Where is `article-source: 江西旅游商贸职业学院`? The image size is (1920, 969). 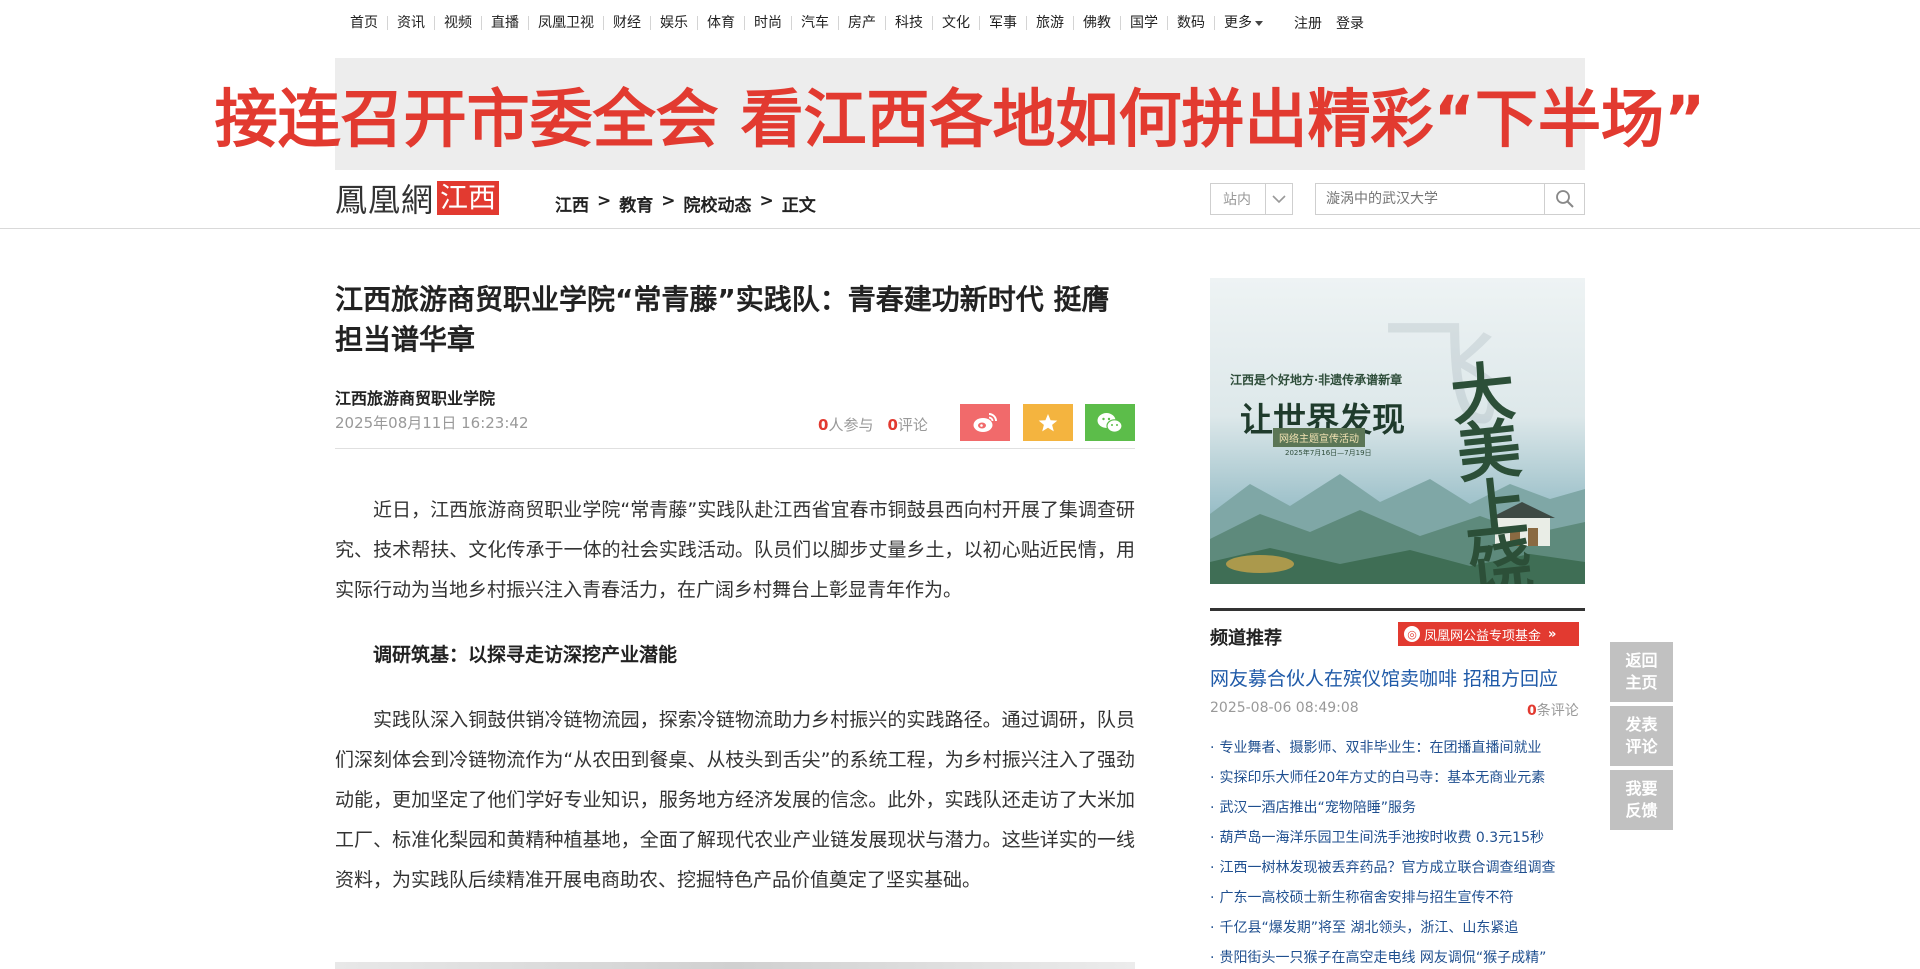 article-source: 江西旅游商贸职业学院 is located at coordinates (415, 397).